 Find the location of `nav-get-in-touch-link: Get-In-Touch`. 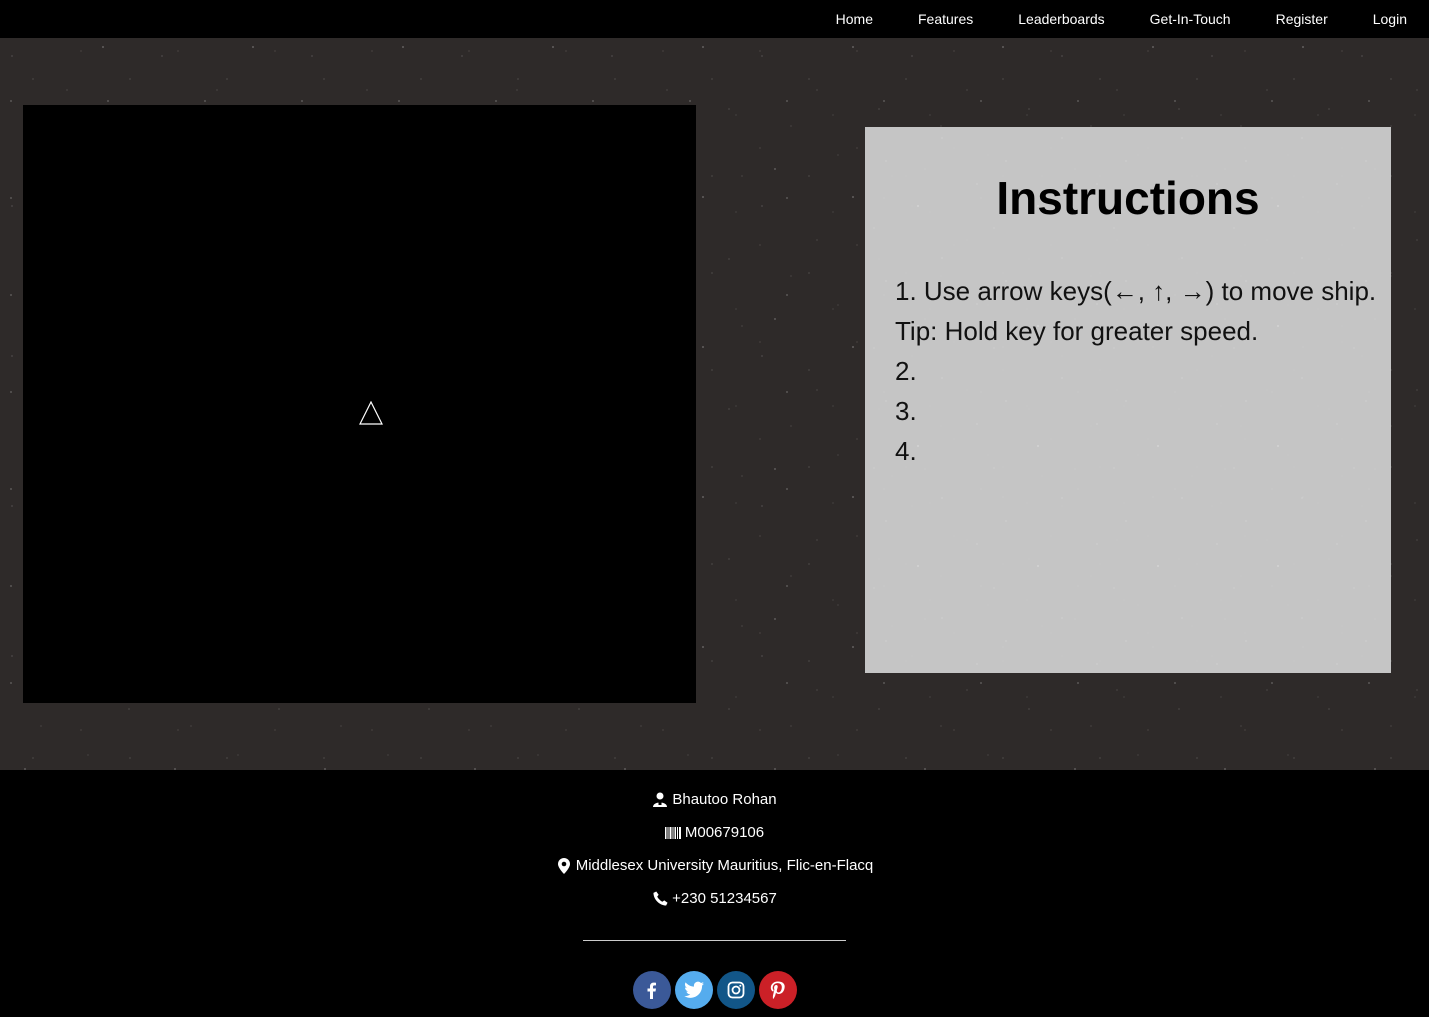

nav-get-in-touch-link: Get-In-Touch is located at coordinates (1190, 19).